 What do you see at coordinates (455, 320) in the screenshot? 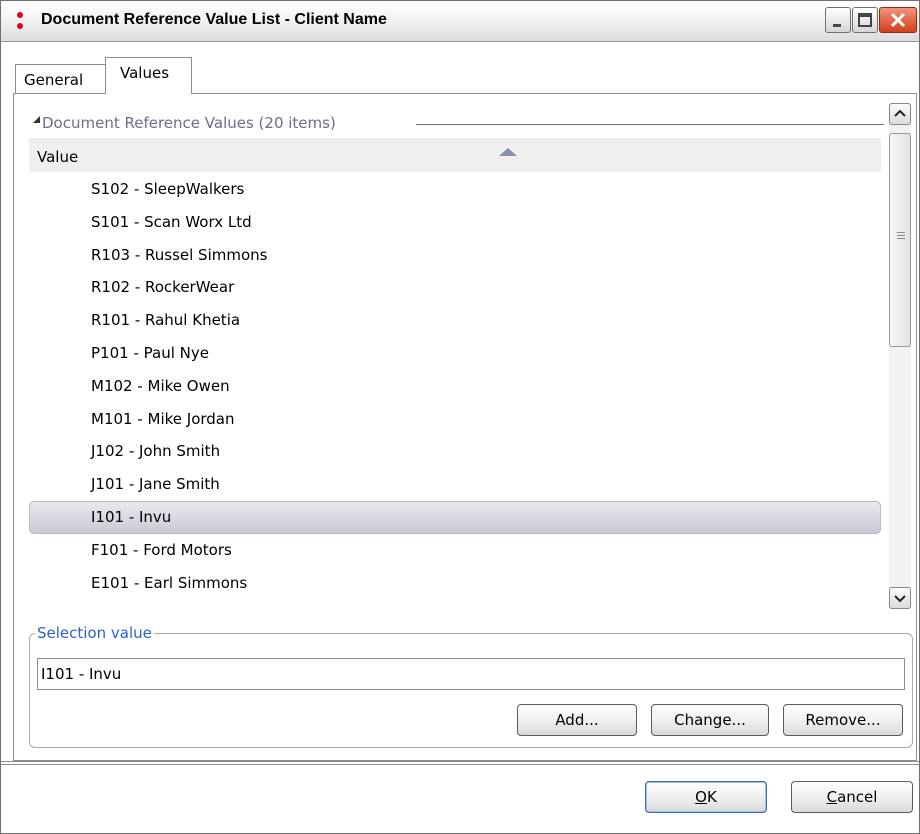
I see `list-item: R101 - Rahul Khetia` at bounding box center [455, 320].